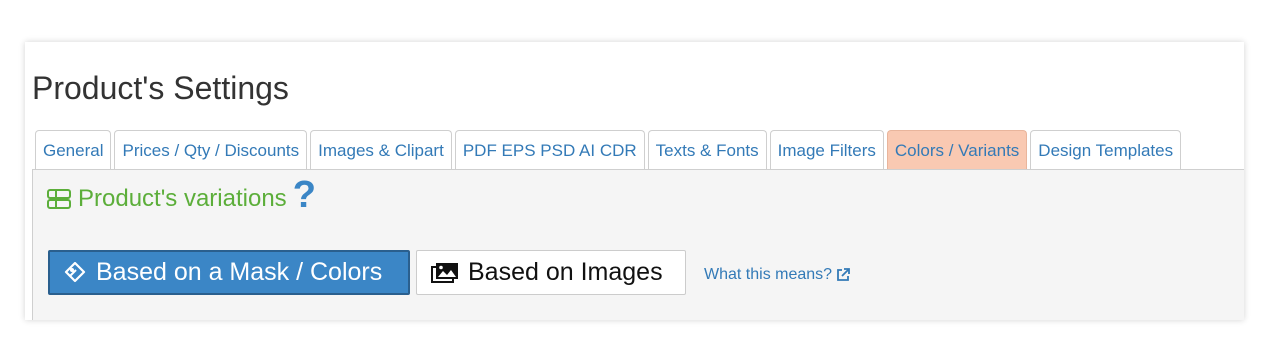 The width and height of the screenshot is (1268, 361). I want to click on section-header: Product's variations ?, so click(181, 195).